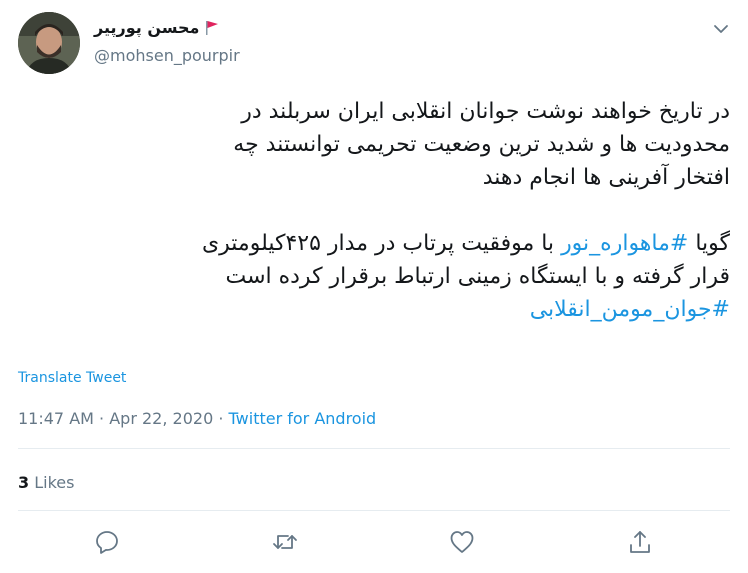 The width and height of the screenshot is (748, 573). Describe the element at coordinates (375, 44) in the screenshot. I see `tweet-header: محسن پورپیر @mohsen_pourpir` at that location.